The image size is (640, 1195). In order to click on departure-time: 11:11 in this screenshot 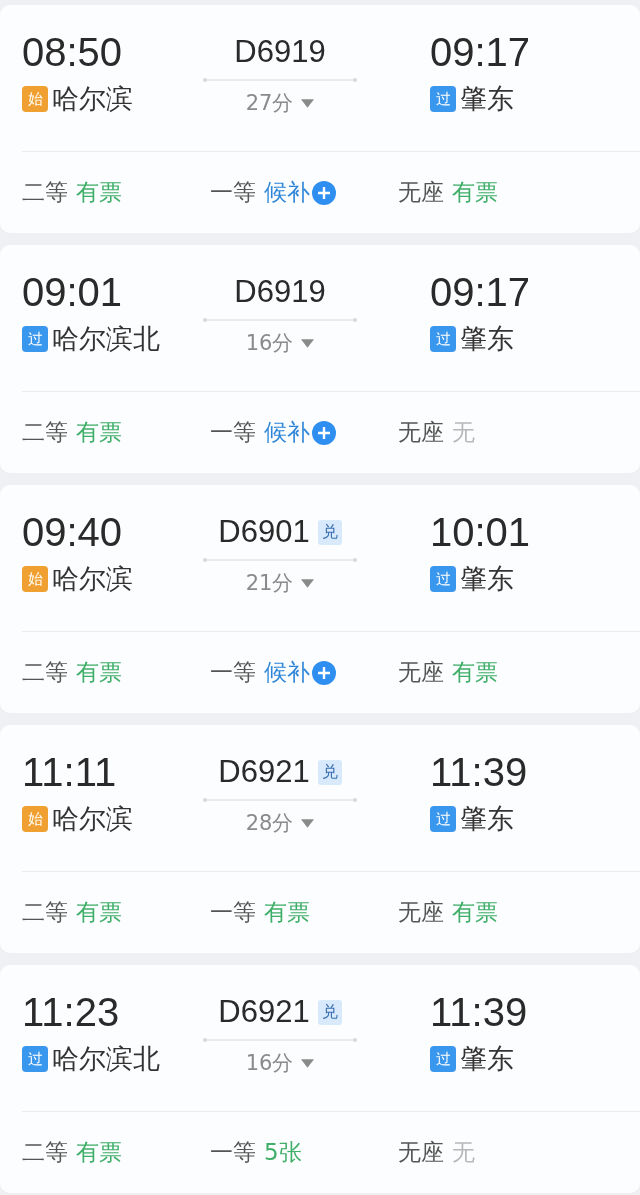, I will do `click(70, 772)`.